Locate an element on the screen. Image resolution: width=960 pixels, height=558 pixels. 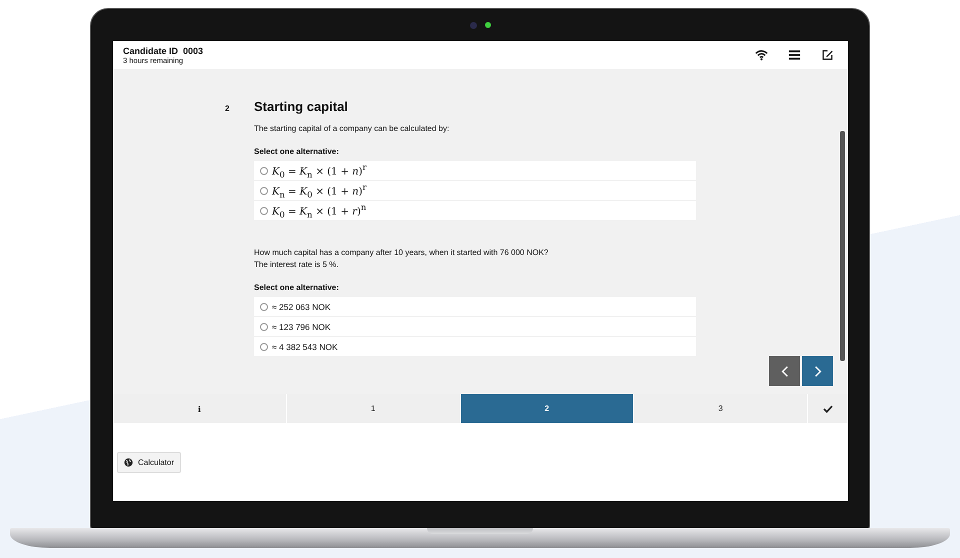
chevron-left-icon is located at coordinates (784, 371).